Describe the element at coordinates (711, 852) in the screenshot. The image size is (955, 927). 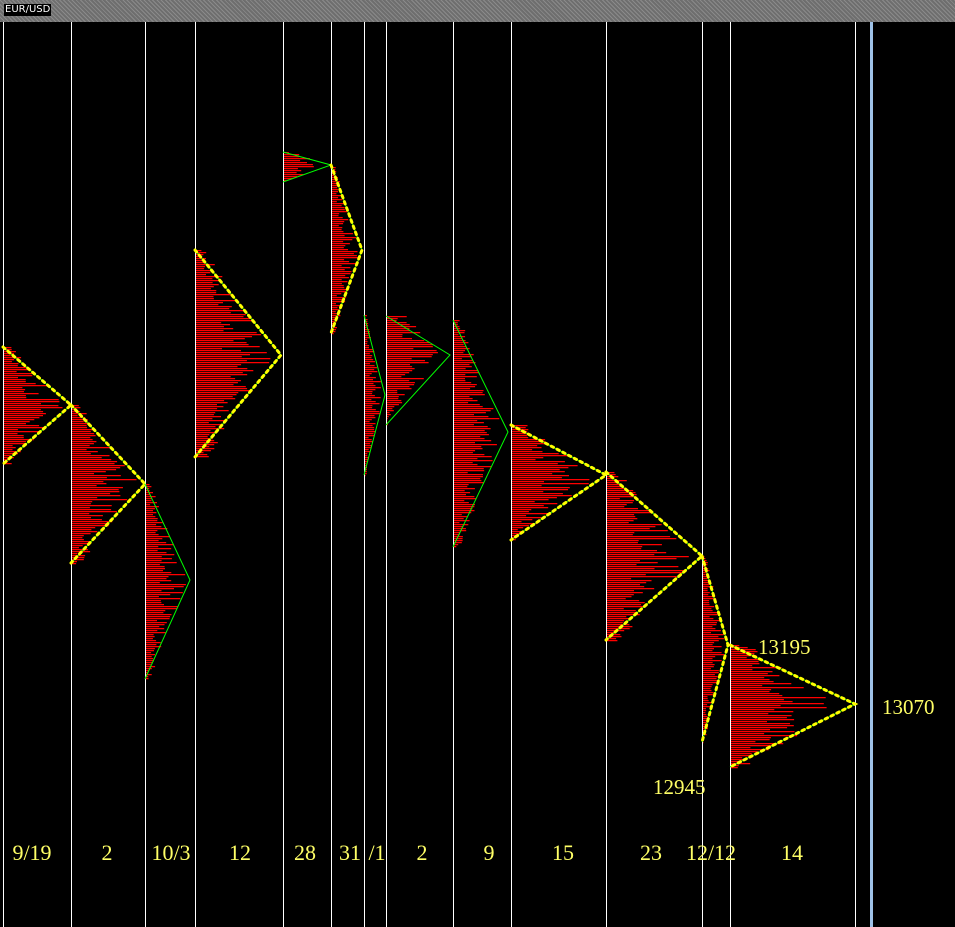
I see `date-label: 12/12` at that location.